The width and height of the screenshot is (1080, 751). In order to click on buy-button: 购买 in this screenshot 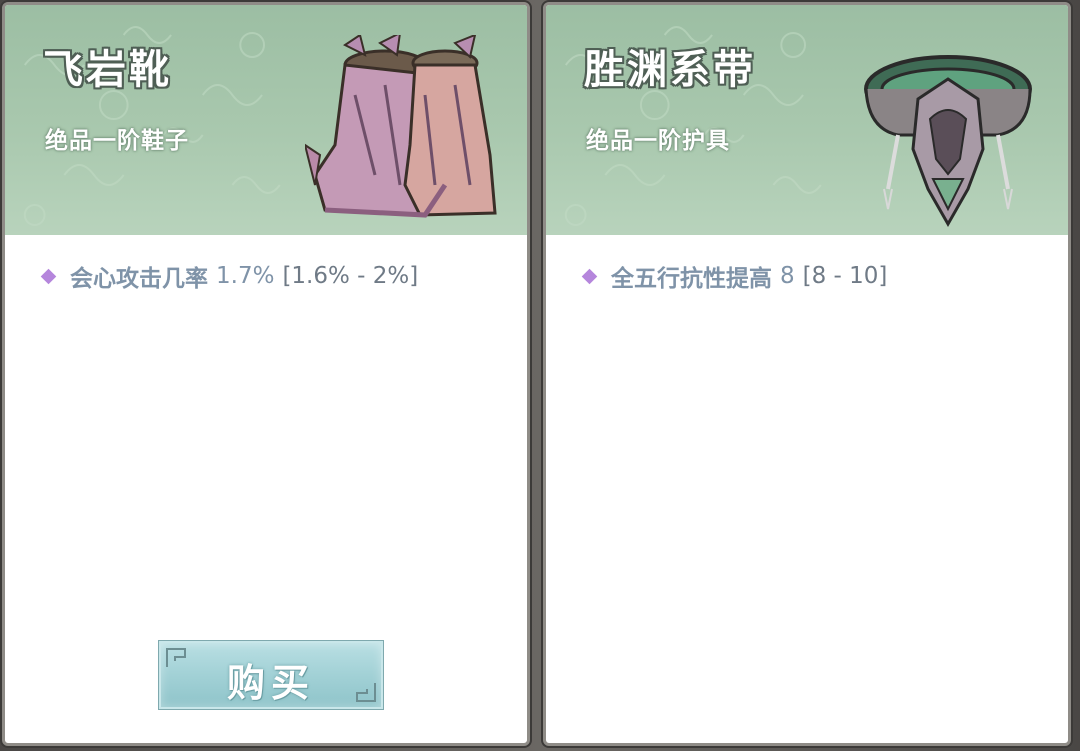, I will do `click(271, 675)`.